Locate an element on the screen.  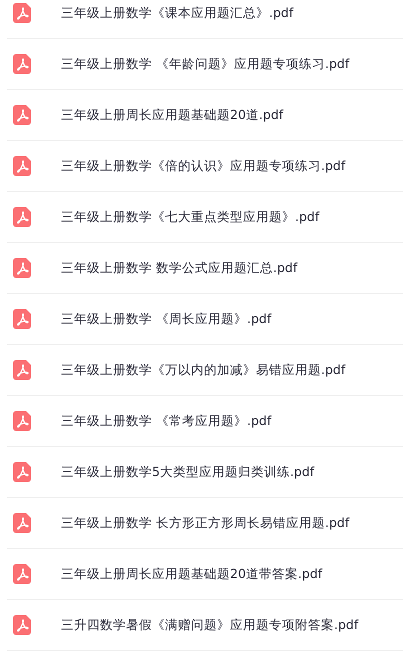
file-row: 三年级上册数学 《周长应用题》.pdf is located at coordinates (205, 319).